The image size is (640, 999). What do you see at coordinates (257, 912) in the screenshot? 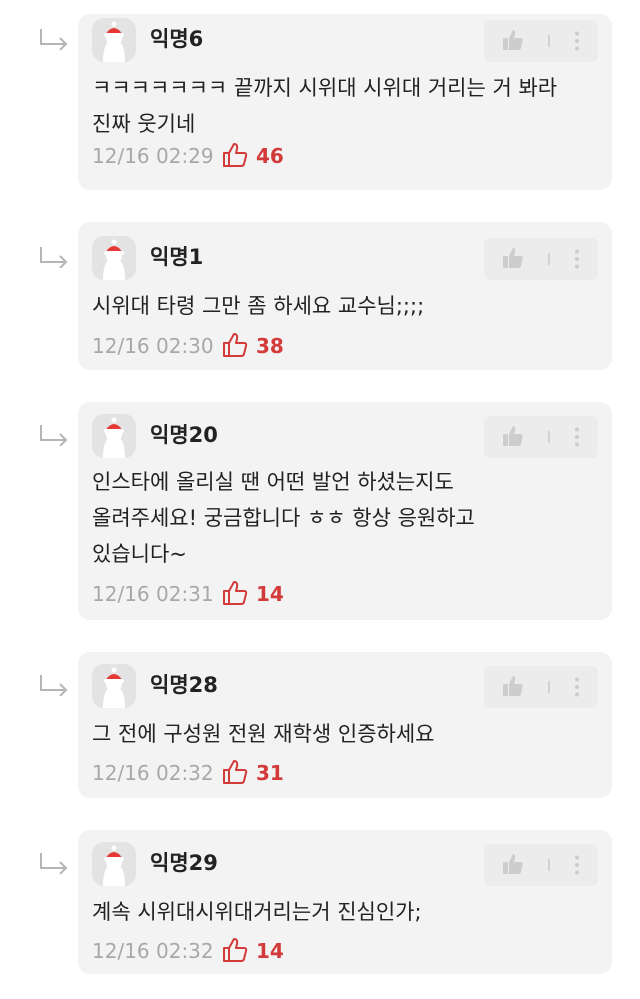
I see `comment-text: 계속 시위대시위대거리는거 진심인가;` at bounding box center [257, 912].